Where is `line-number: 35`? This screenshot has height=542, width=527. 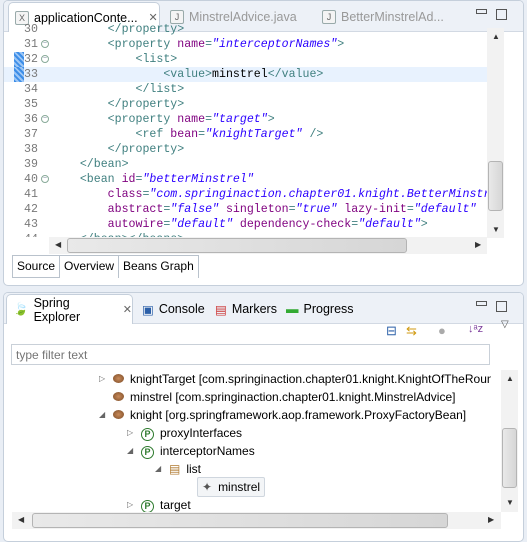 line-number: 35 is located at coordinates (31, 104).